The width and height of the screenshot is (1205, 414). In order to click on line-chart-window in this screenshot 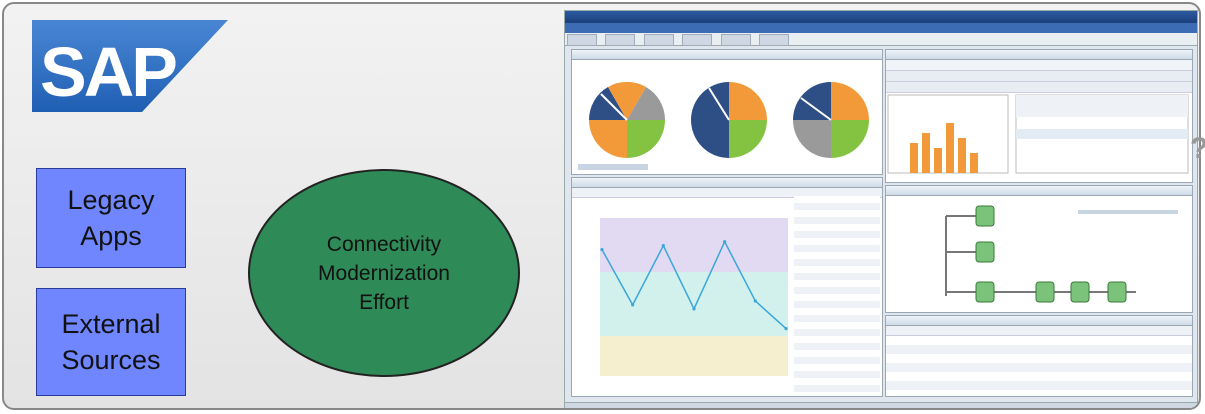, I will do `click(727, 287)`.